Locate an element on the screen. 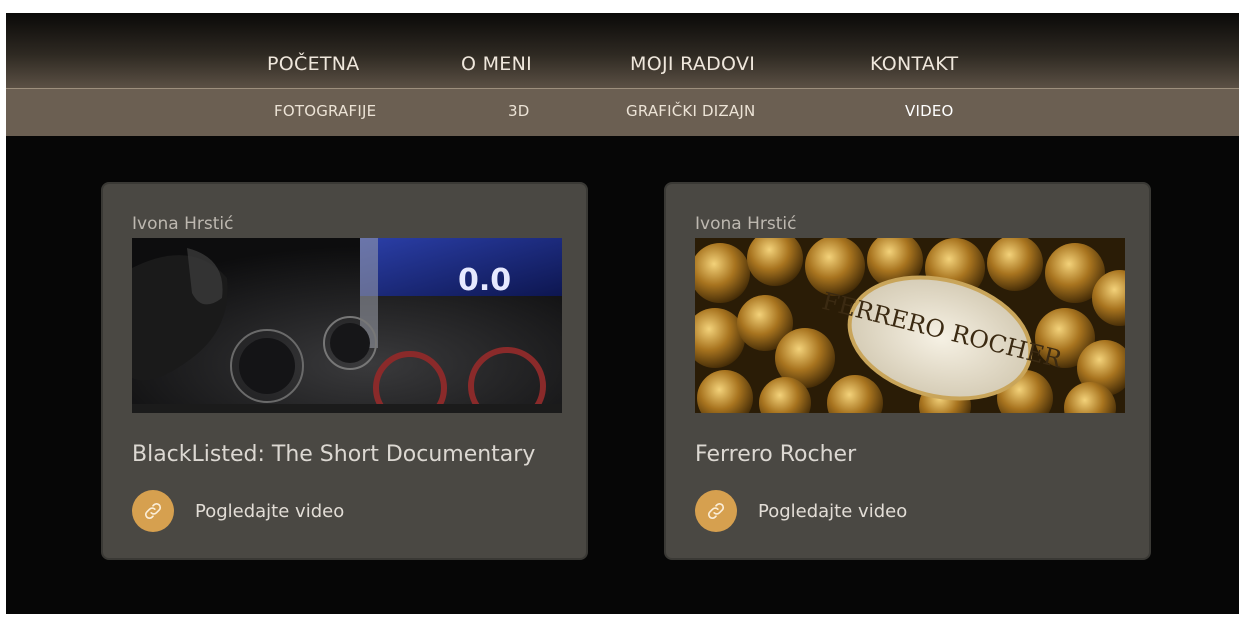 This screenshot has width=1245, height=617. nav-item-pocetna: POČETNA is located at coordinates (313, 64).